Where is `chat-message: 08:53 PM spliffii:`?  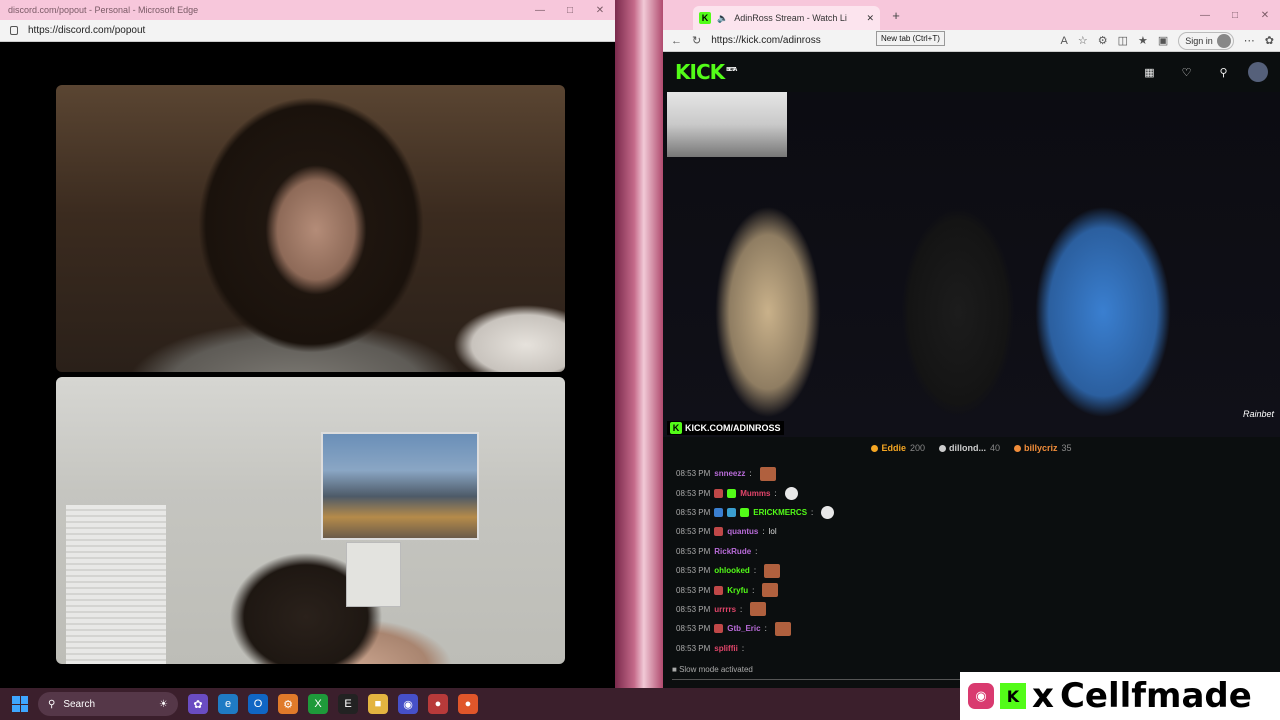
chat-message: 08:53 PM spliffii: is located at coordinates (978, 648).